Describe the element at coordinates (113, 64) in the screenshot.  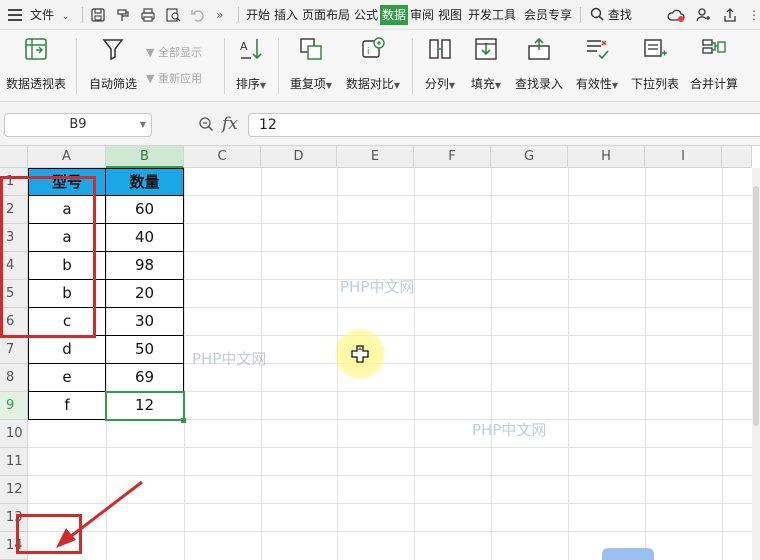
I see `autofilter-button: 自动筛选` at that location.